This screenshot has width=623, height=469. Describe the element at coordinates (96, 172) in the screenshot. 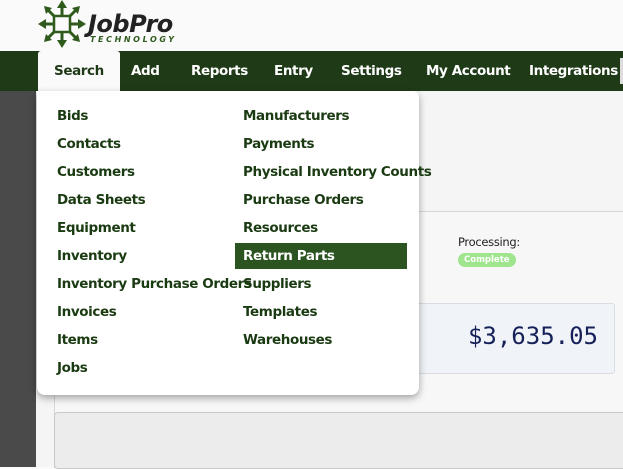

I see `menu-item-customers: Customers` at that location.